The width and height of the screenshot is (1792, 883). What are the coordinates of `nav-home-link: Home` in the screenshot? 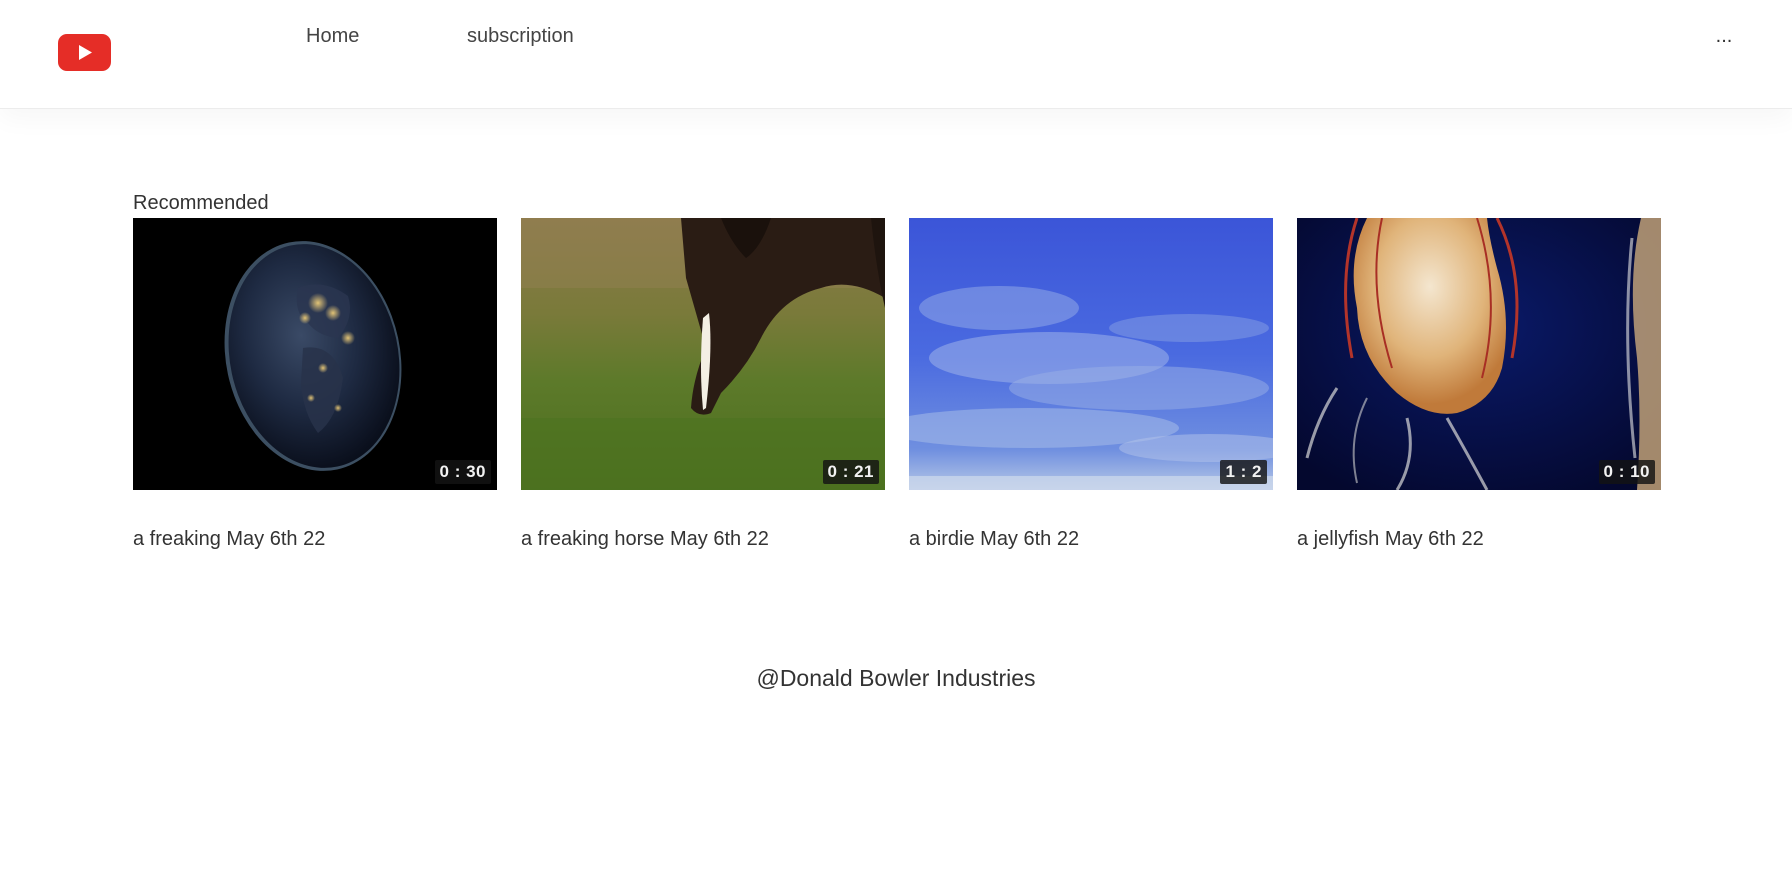 It's located at (332, 36).